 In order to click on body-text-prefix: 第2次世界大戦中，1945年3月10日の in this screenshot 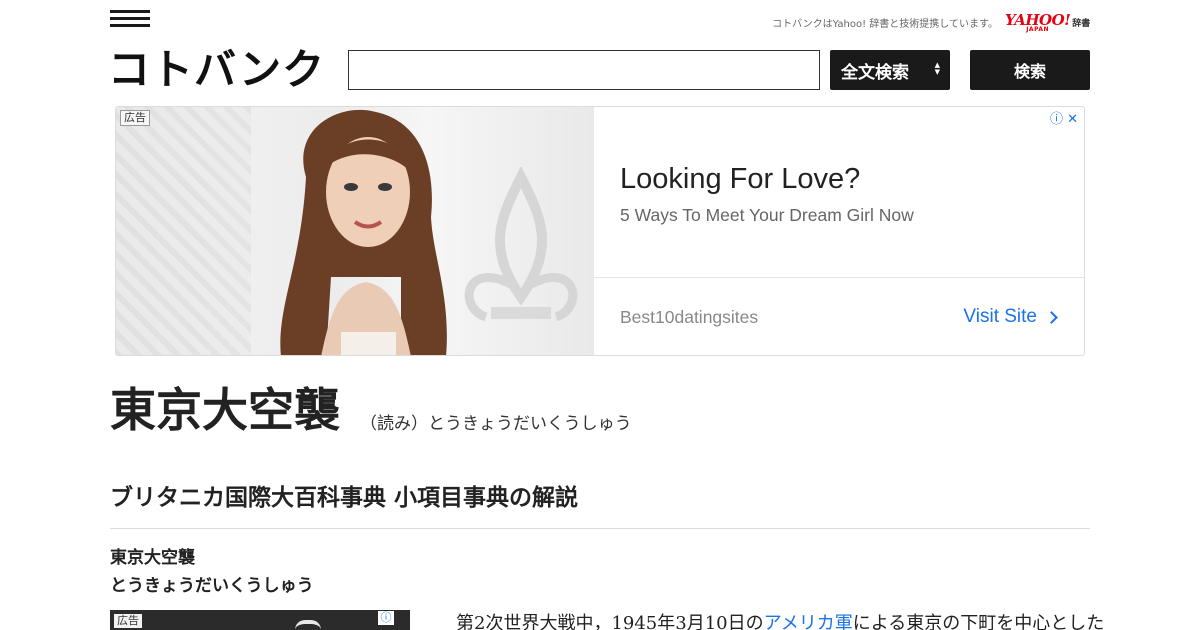, I will do `click(610, 621)`.